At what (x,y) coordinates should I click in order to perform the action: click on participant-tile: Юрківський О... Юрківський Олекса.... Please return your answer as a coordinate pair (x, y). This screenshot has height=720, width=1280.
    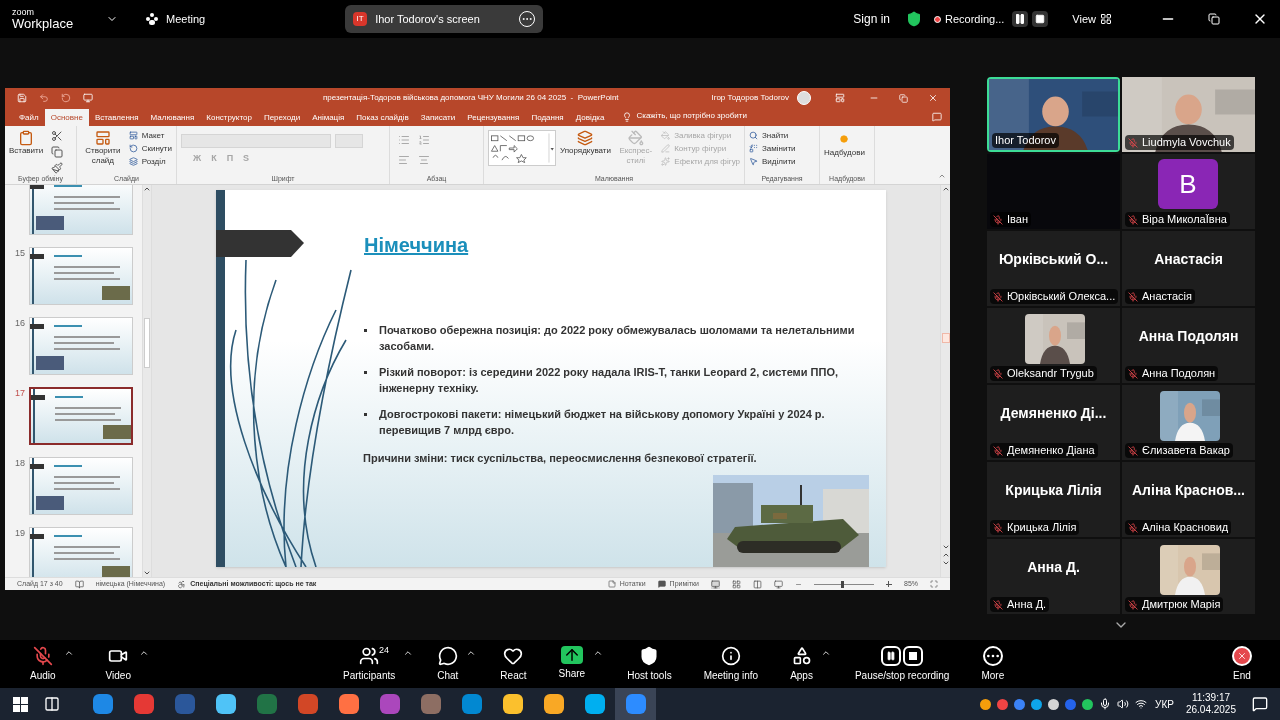
    Looking at the image, I should click on (1053, 268).